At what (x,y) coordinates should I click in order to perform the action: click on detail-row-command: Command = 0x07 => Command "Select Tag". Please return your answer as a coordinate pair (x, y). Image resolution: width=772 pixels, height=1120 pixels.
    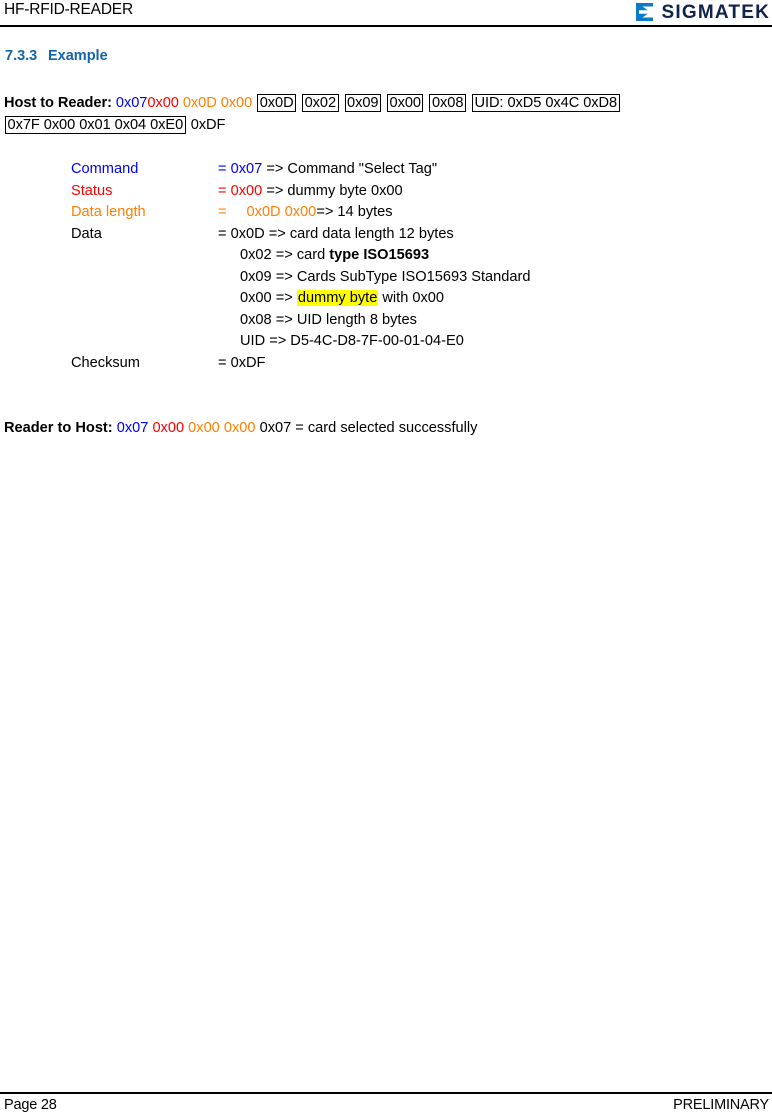
    Looking at the image, I should click on (386, 170).